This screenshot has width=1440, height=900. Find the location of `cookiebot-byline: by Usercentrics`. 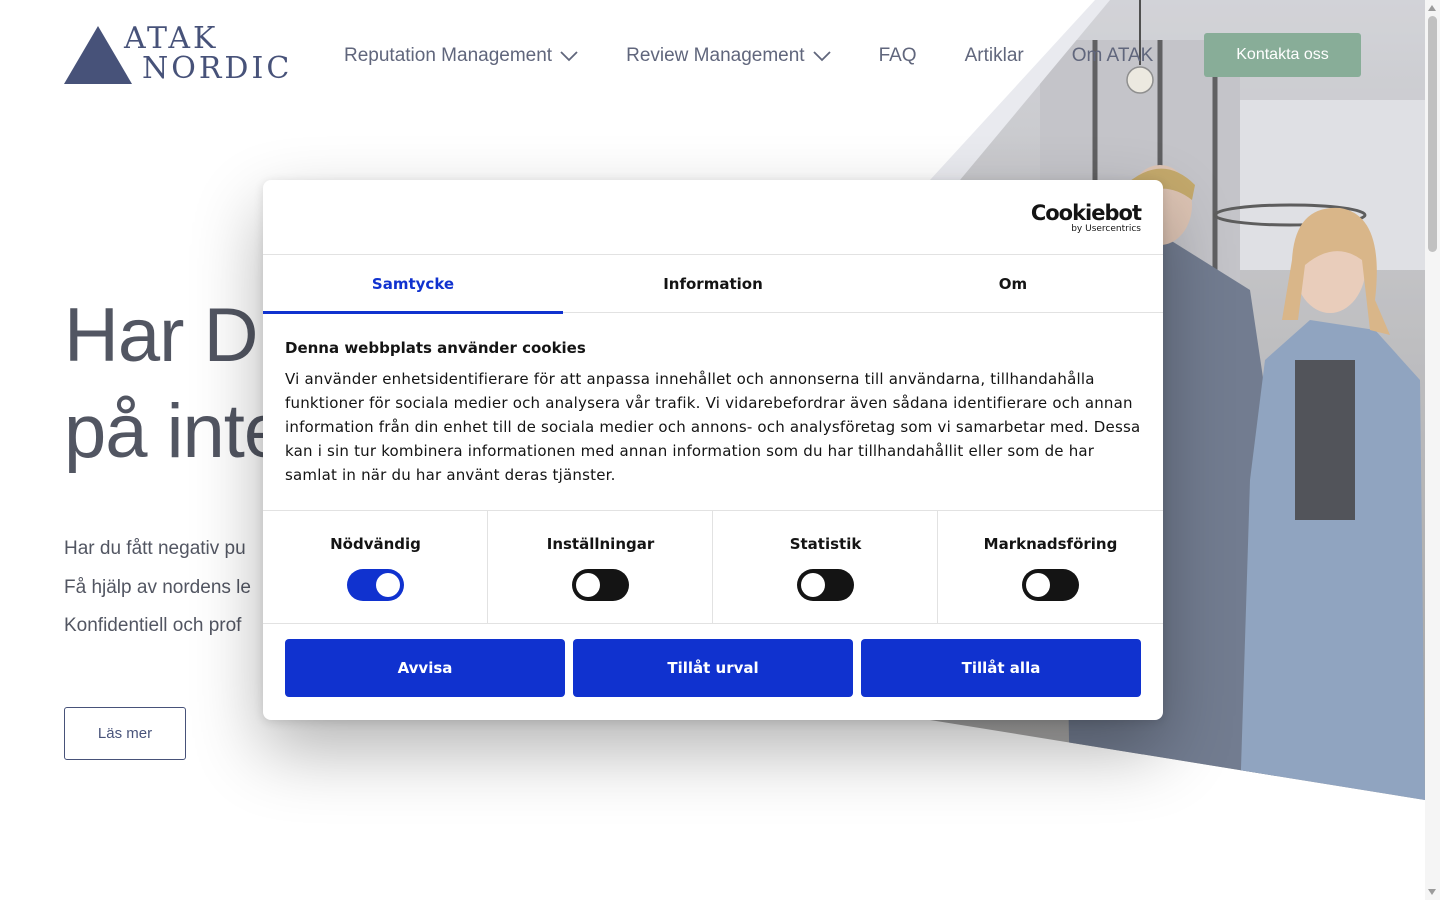

cookiebot-byline: by Usercentrics is located at coordinates (1106, 229).